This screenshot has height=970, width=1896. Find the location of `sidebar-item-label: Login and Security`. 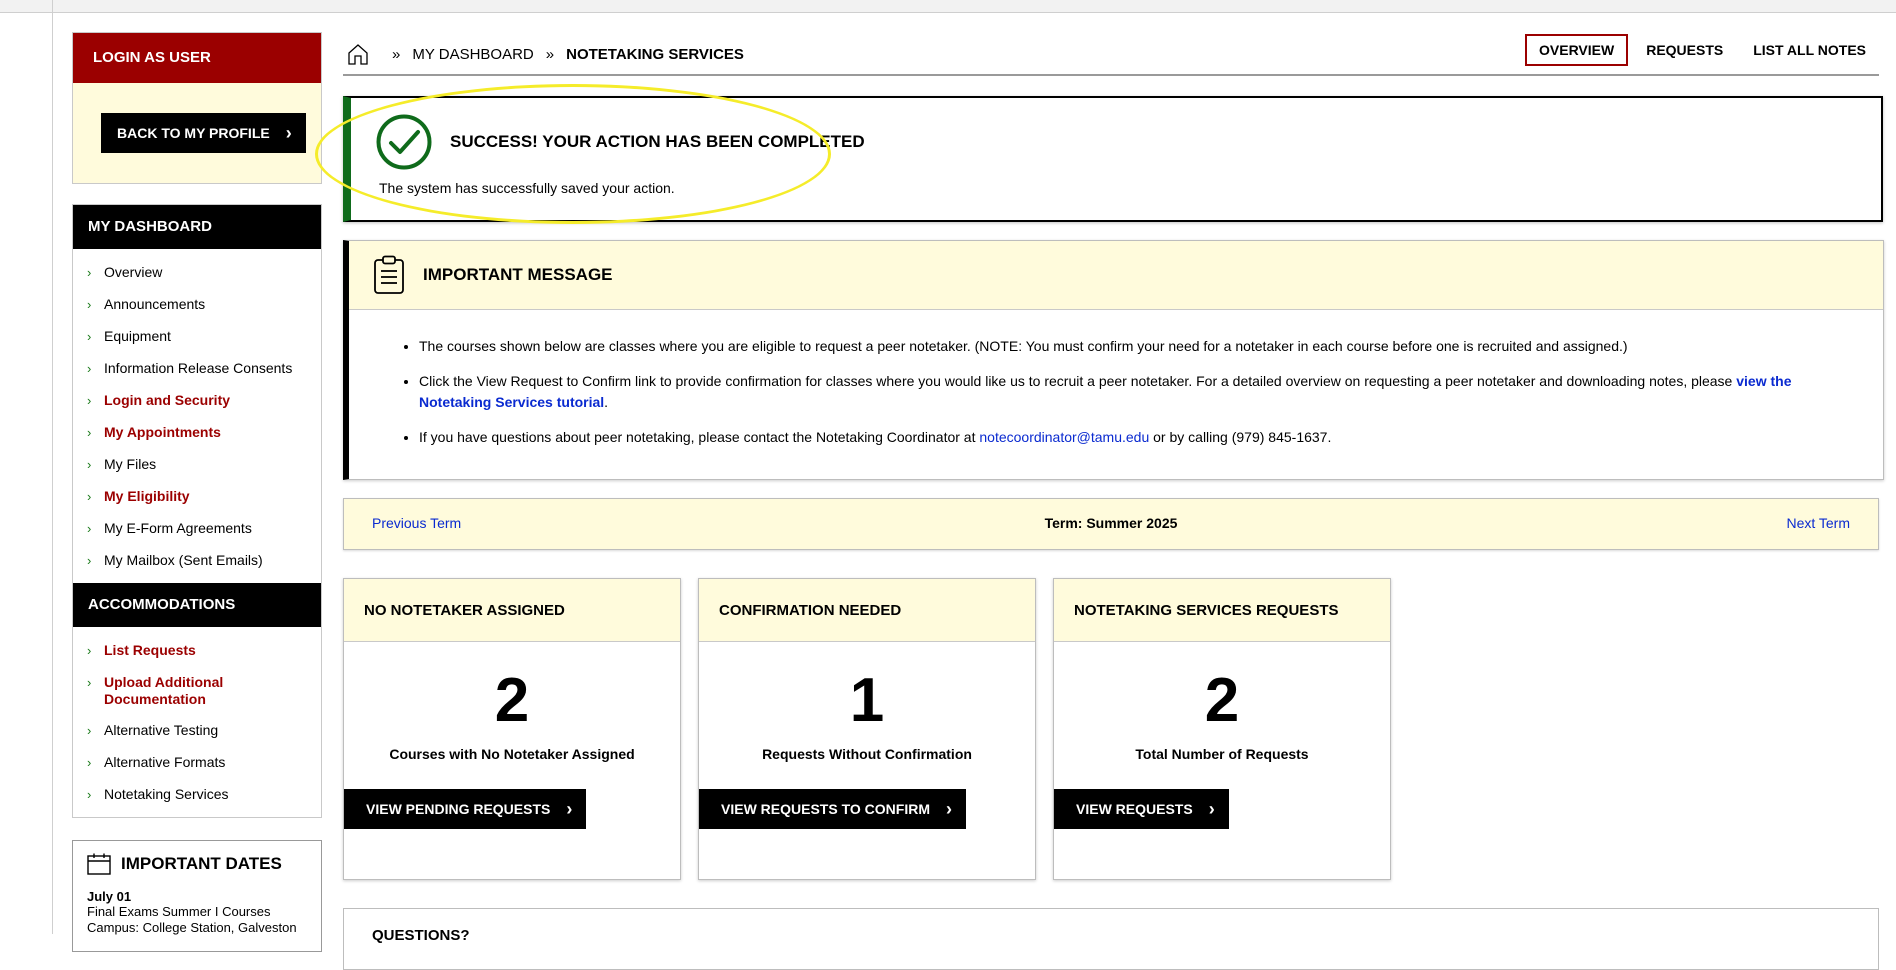

sidebar-item-label: Login and Security is located at coordinates (167, 400).